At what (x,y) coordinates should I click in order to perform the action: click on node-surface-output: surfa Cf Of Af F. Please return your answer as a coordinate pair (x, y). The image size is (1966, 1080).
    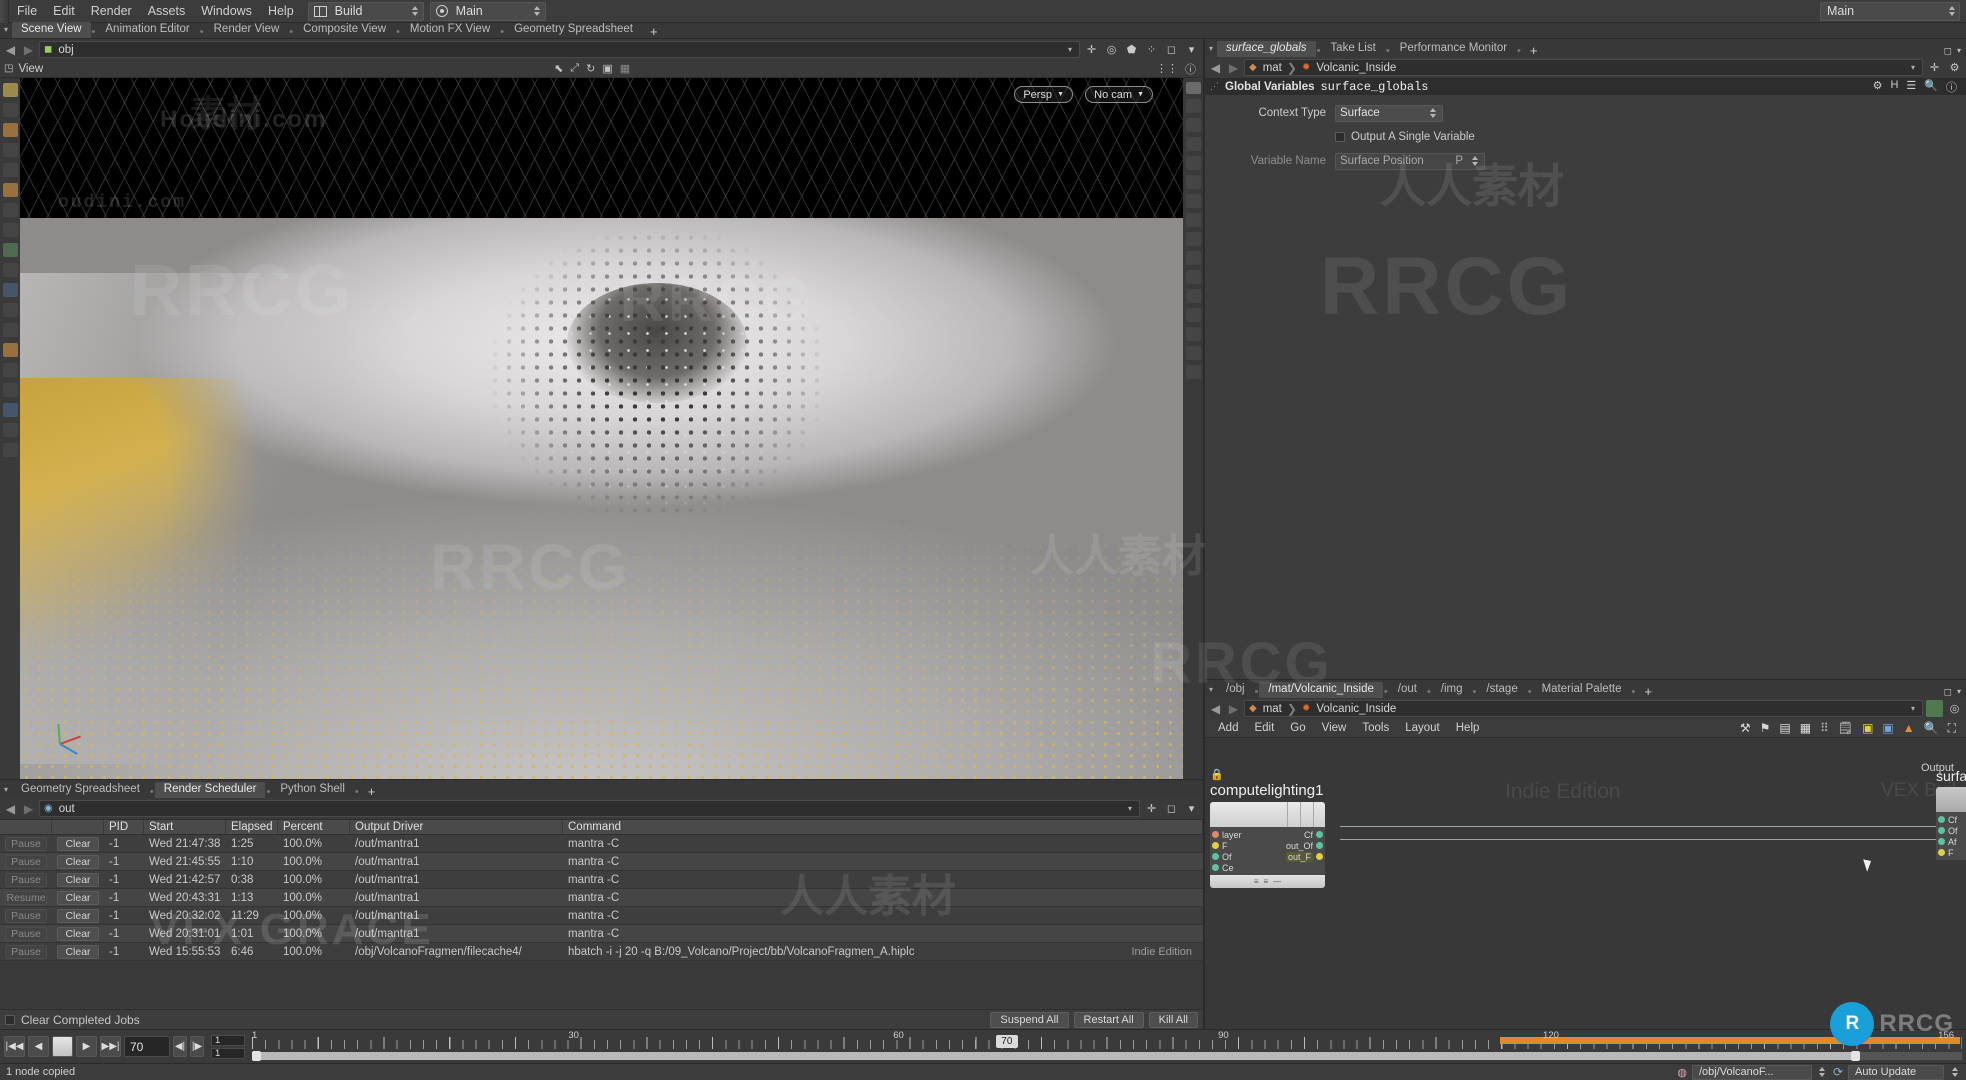
    Looking at the image, I should click on (1951, 814).